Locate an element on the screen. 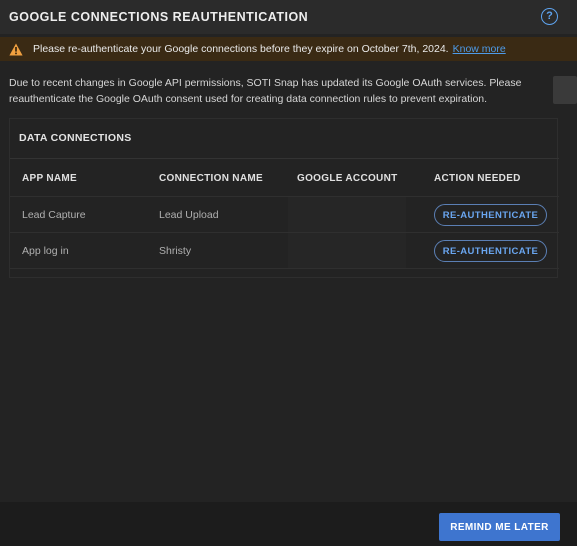 The height and width of the screenshot is (546, 577). column-header-connection-name: CONNECTION NAME is located at coordinates (211, 178).